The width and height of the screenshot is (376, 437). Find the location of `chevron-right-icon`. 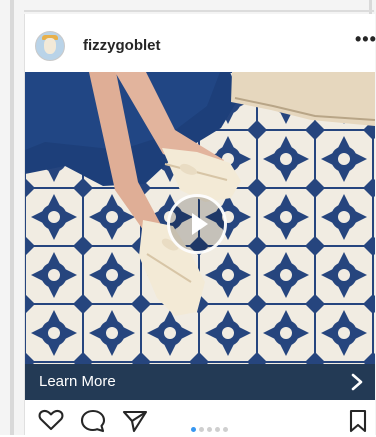

chevron-right-icon is located at coordinates (357, 382).